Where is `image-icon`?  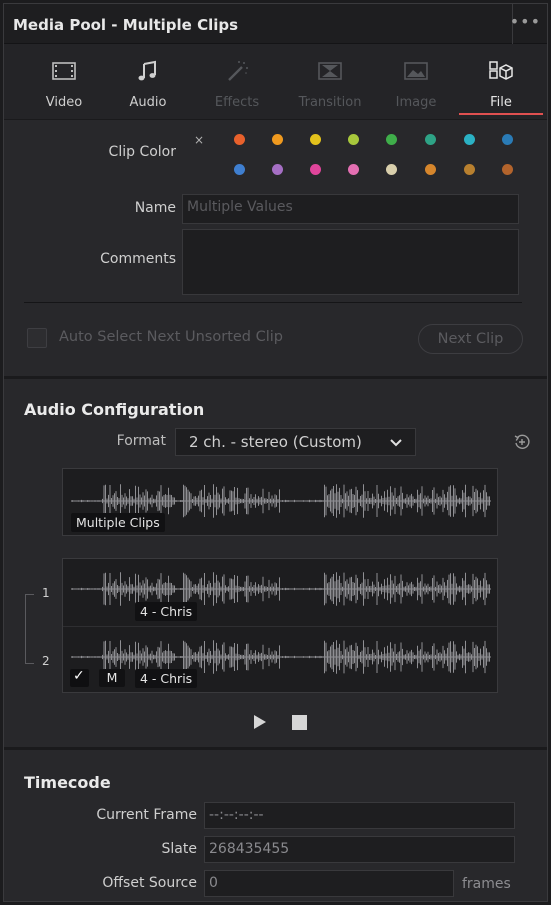
image-icon is located at coordinates (416, 71).